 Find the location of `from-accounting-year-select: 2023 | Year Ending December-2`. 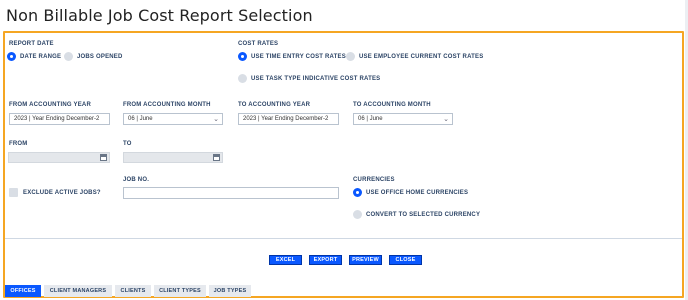

from-accounting-year-select: 2023 | Year Ending December-2 is located at coordinates (59, 119).